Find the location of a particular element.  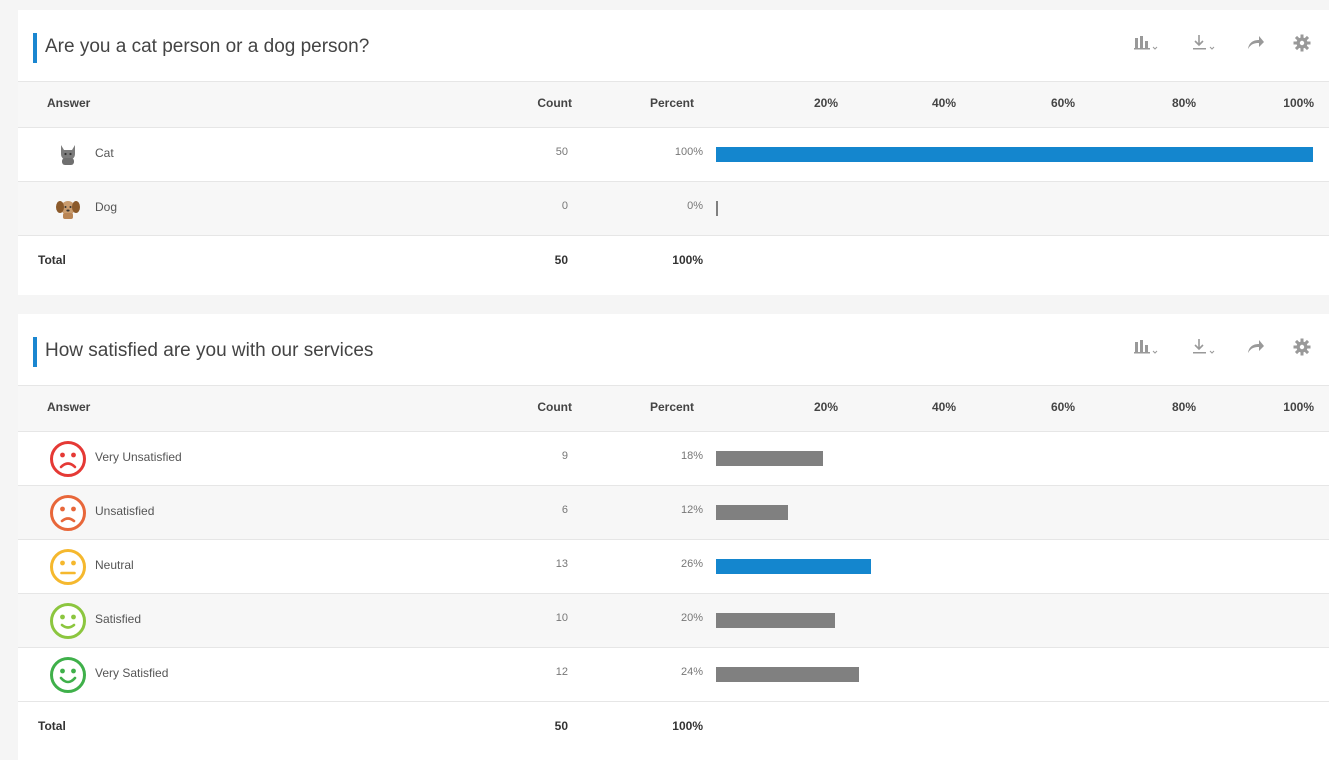

answer-count: 50 is located at coordinates (561, 152).